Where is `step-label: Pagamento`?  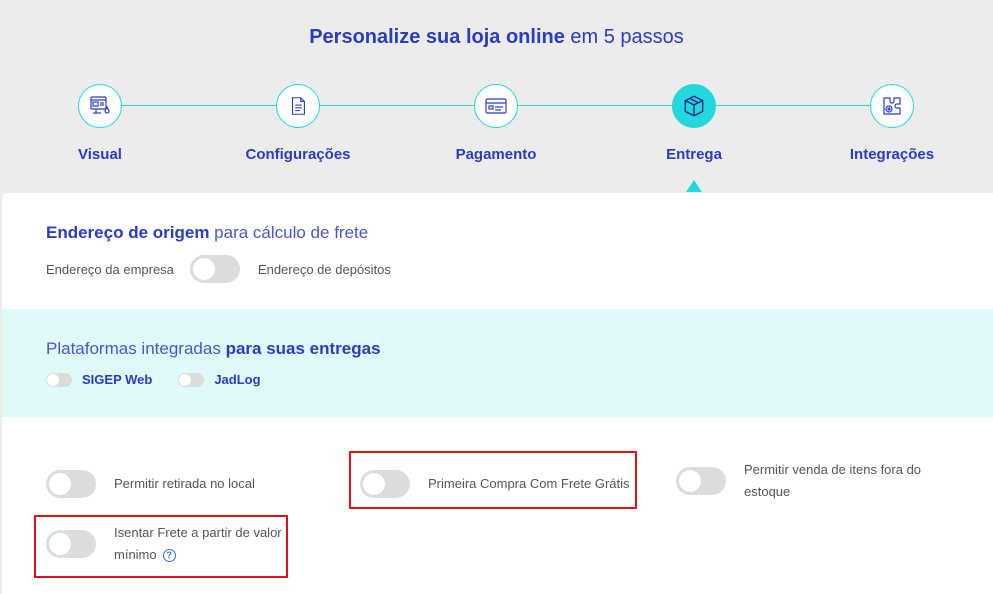
step-label: Pagamento is located at coordinates (496, 154).